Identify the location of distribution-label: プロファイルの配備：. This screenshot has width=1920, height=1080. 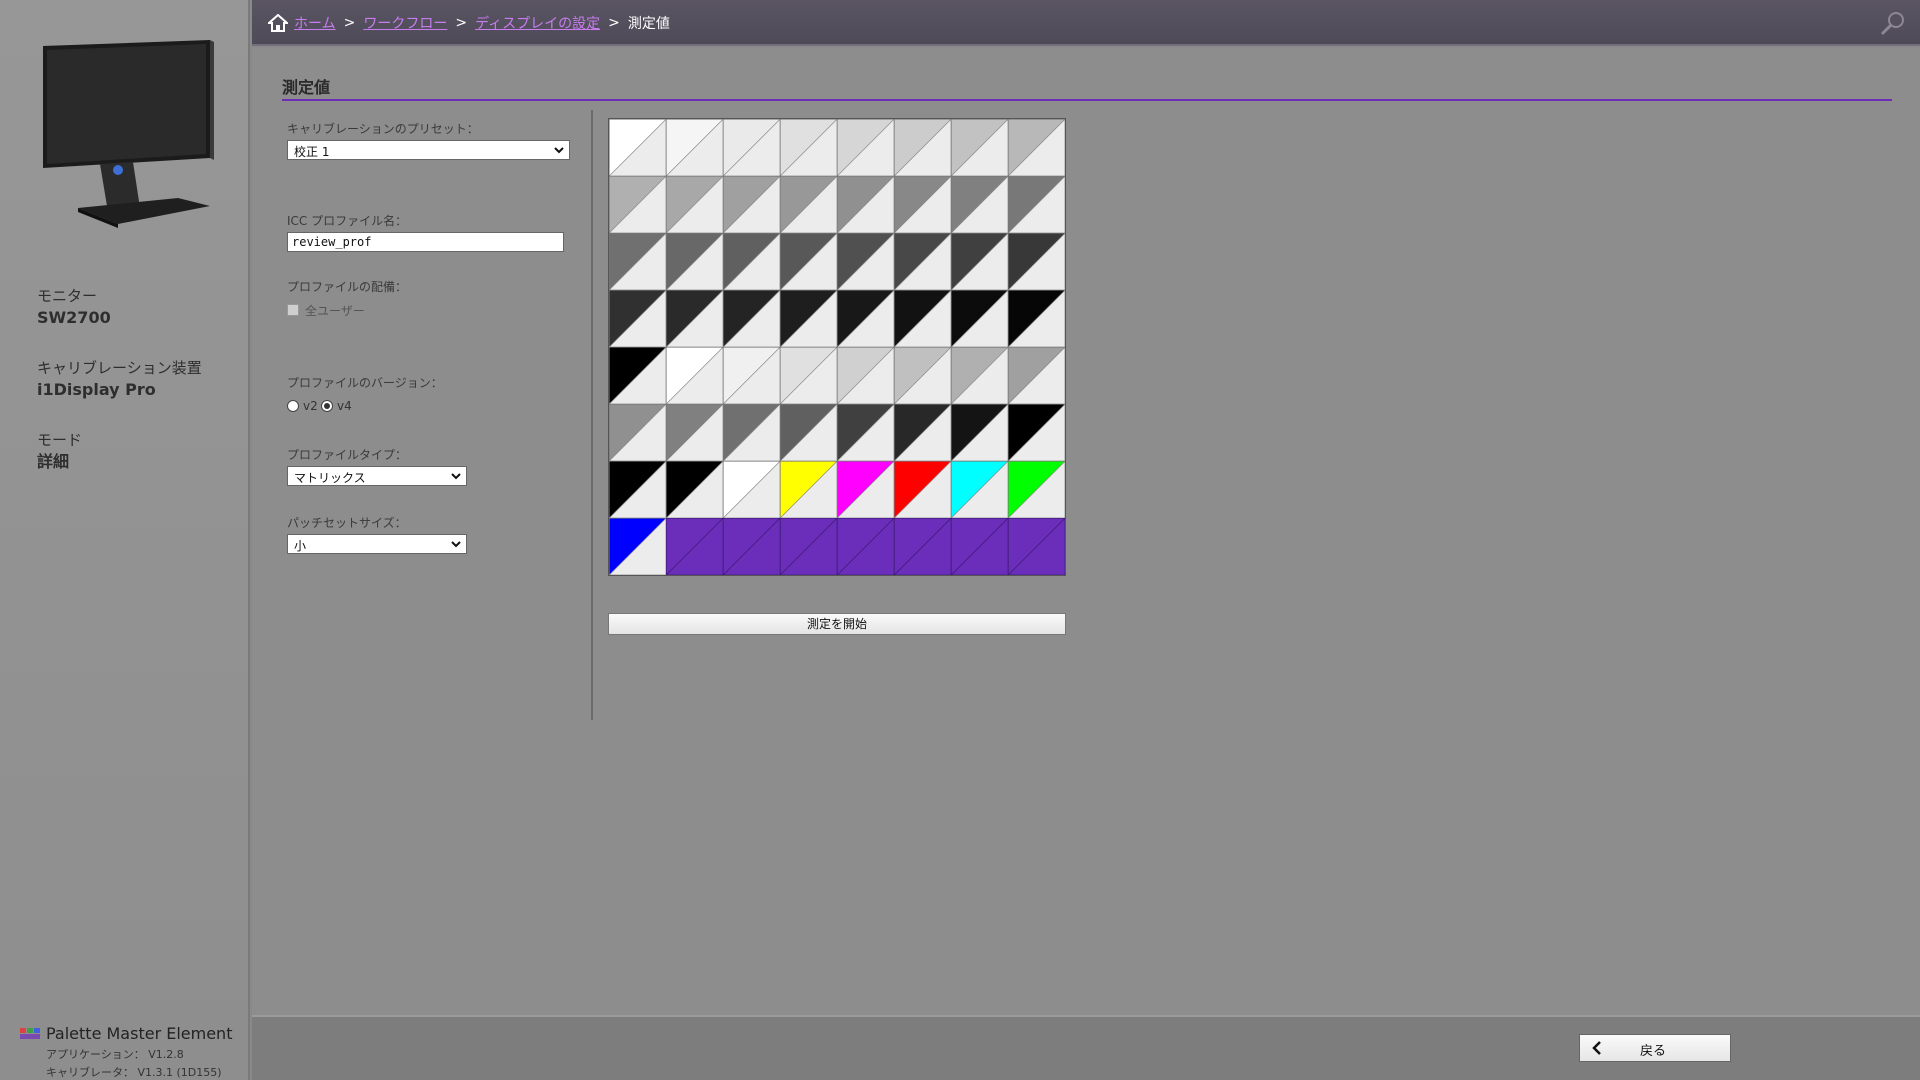
(347, 287).